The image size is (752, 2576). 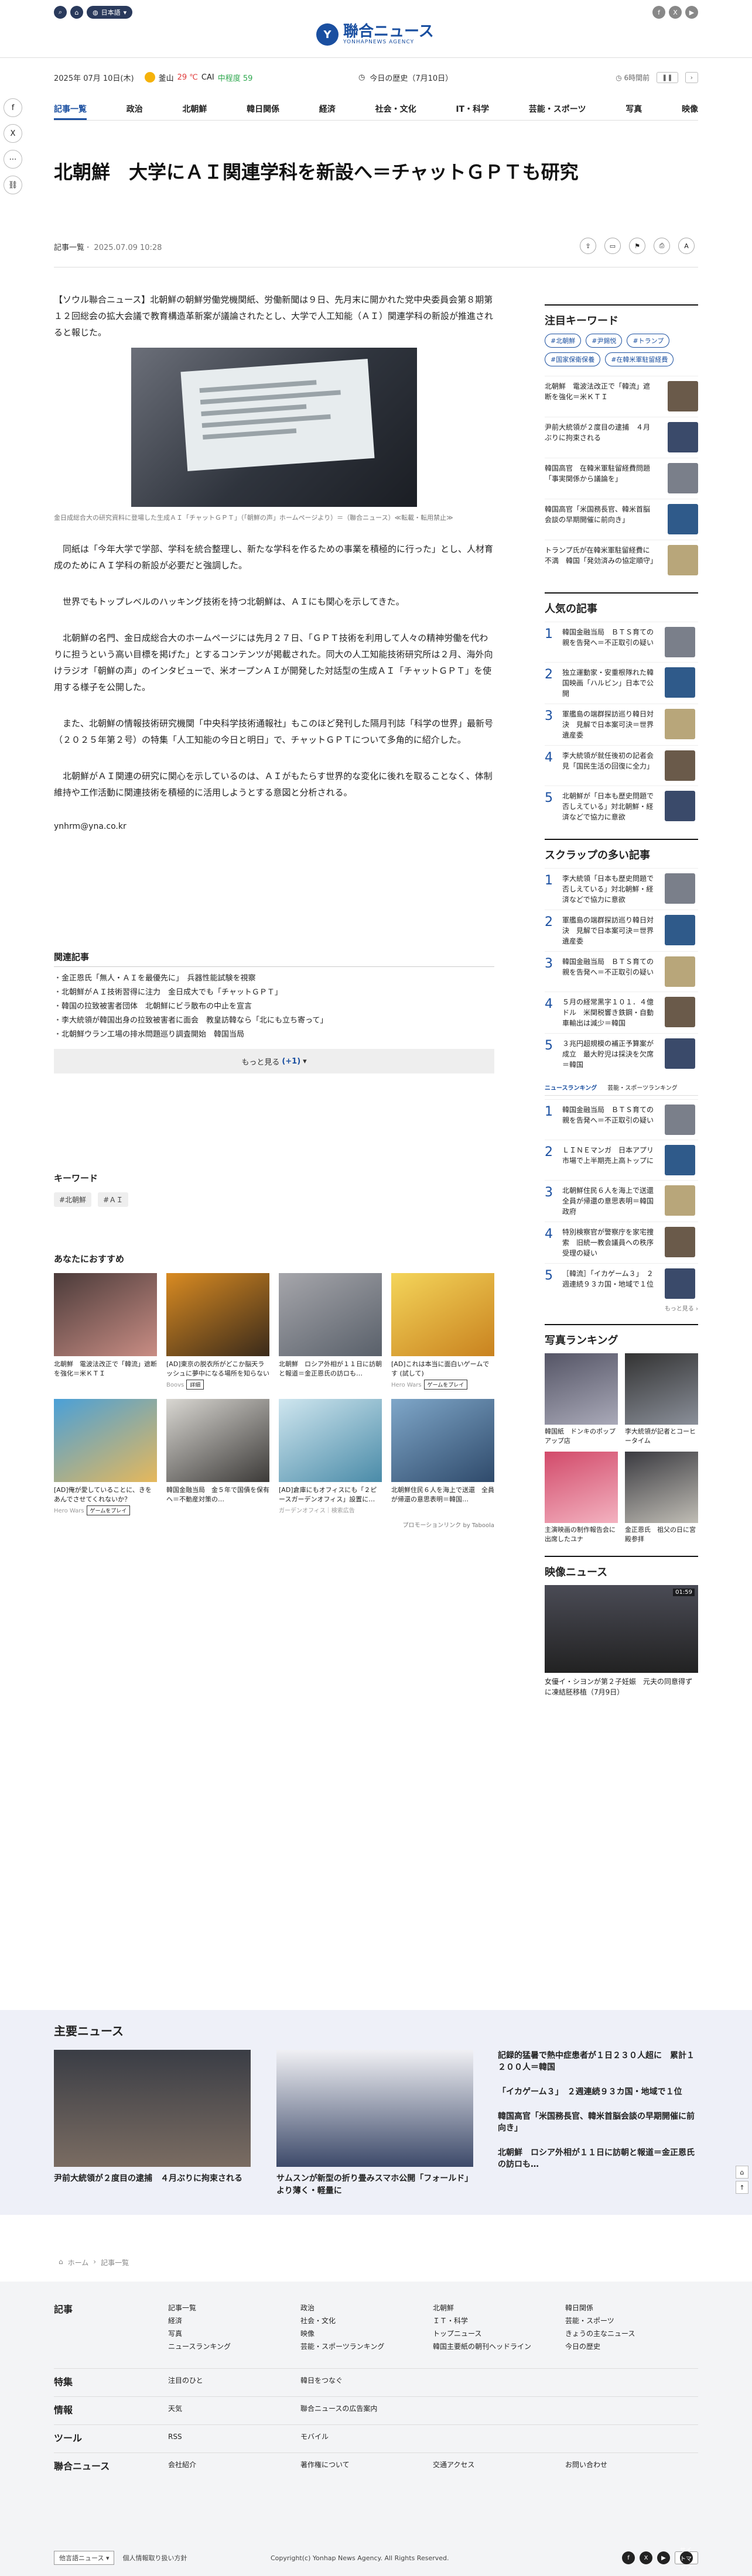 I want to click on print-icon: ⎙, so click(x=662, y=246).